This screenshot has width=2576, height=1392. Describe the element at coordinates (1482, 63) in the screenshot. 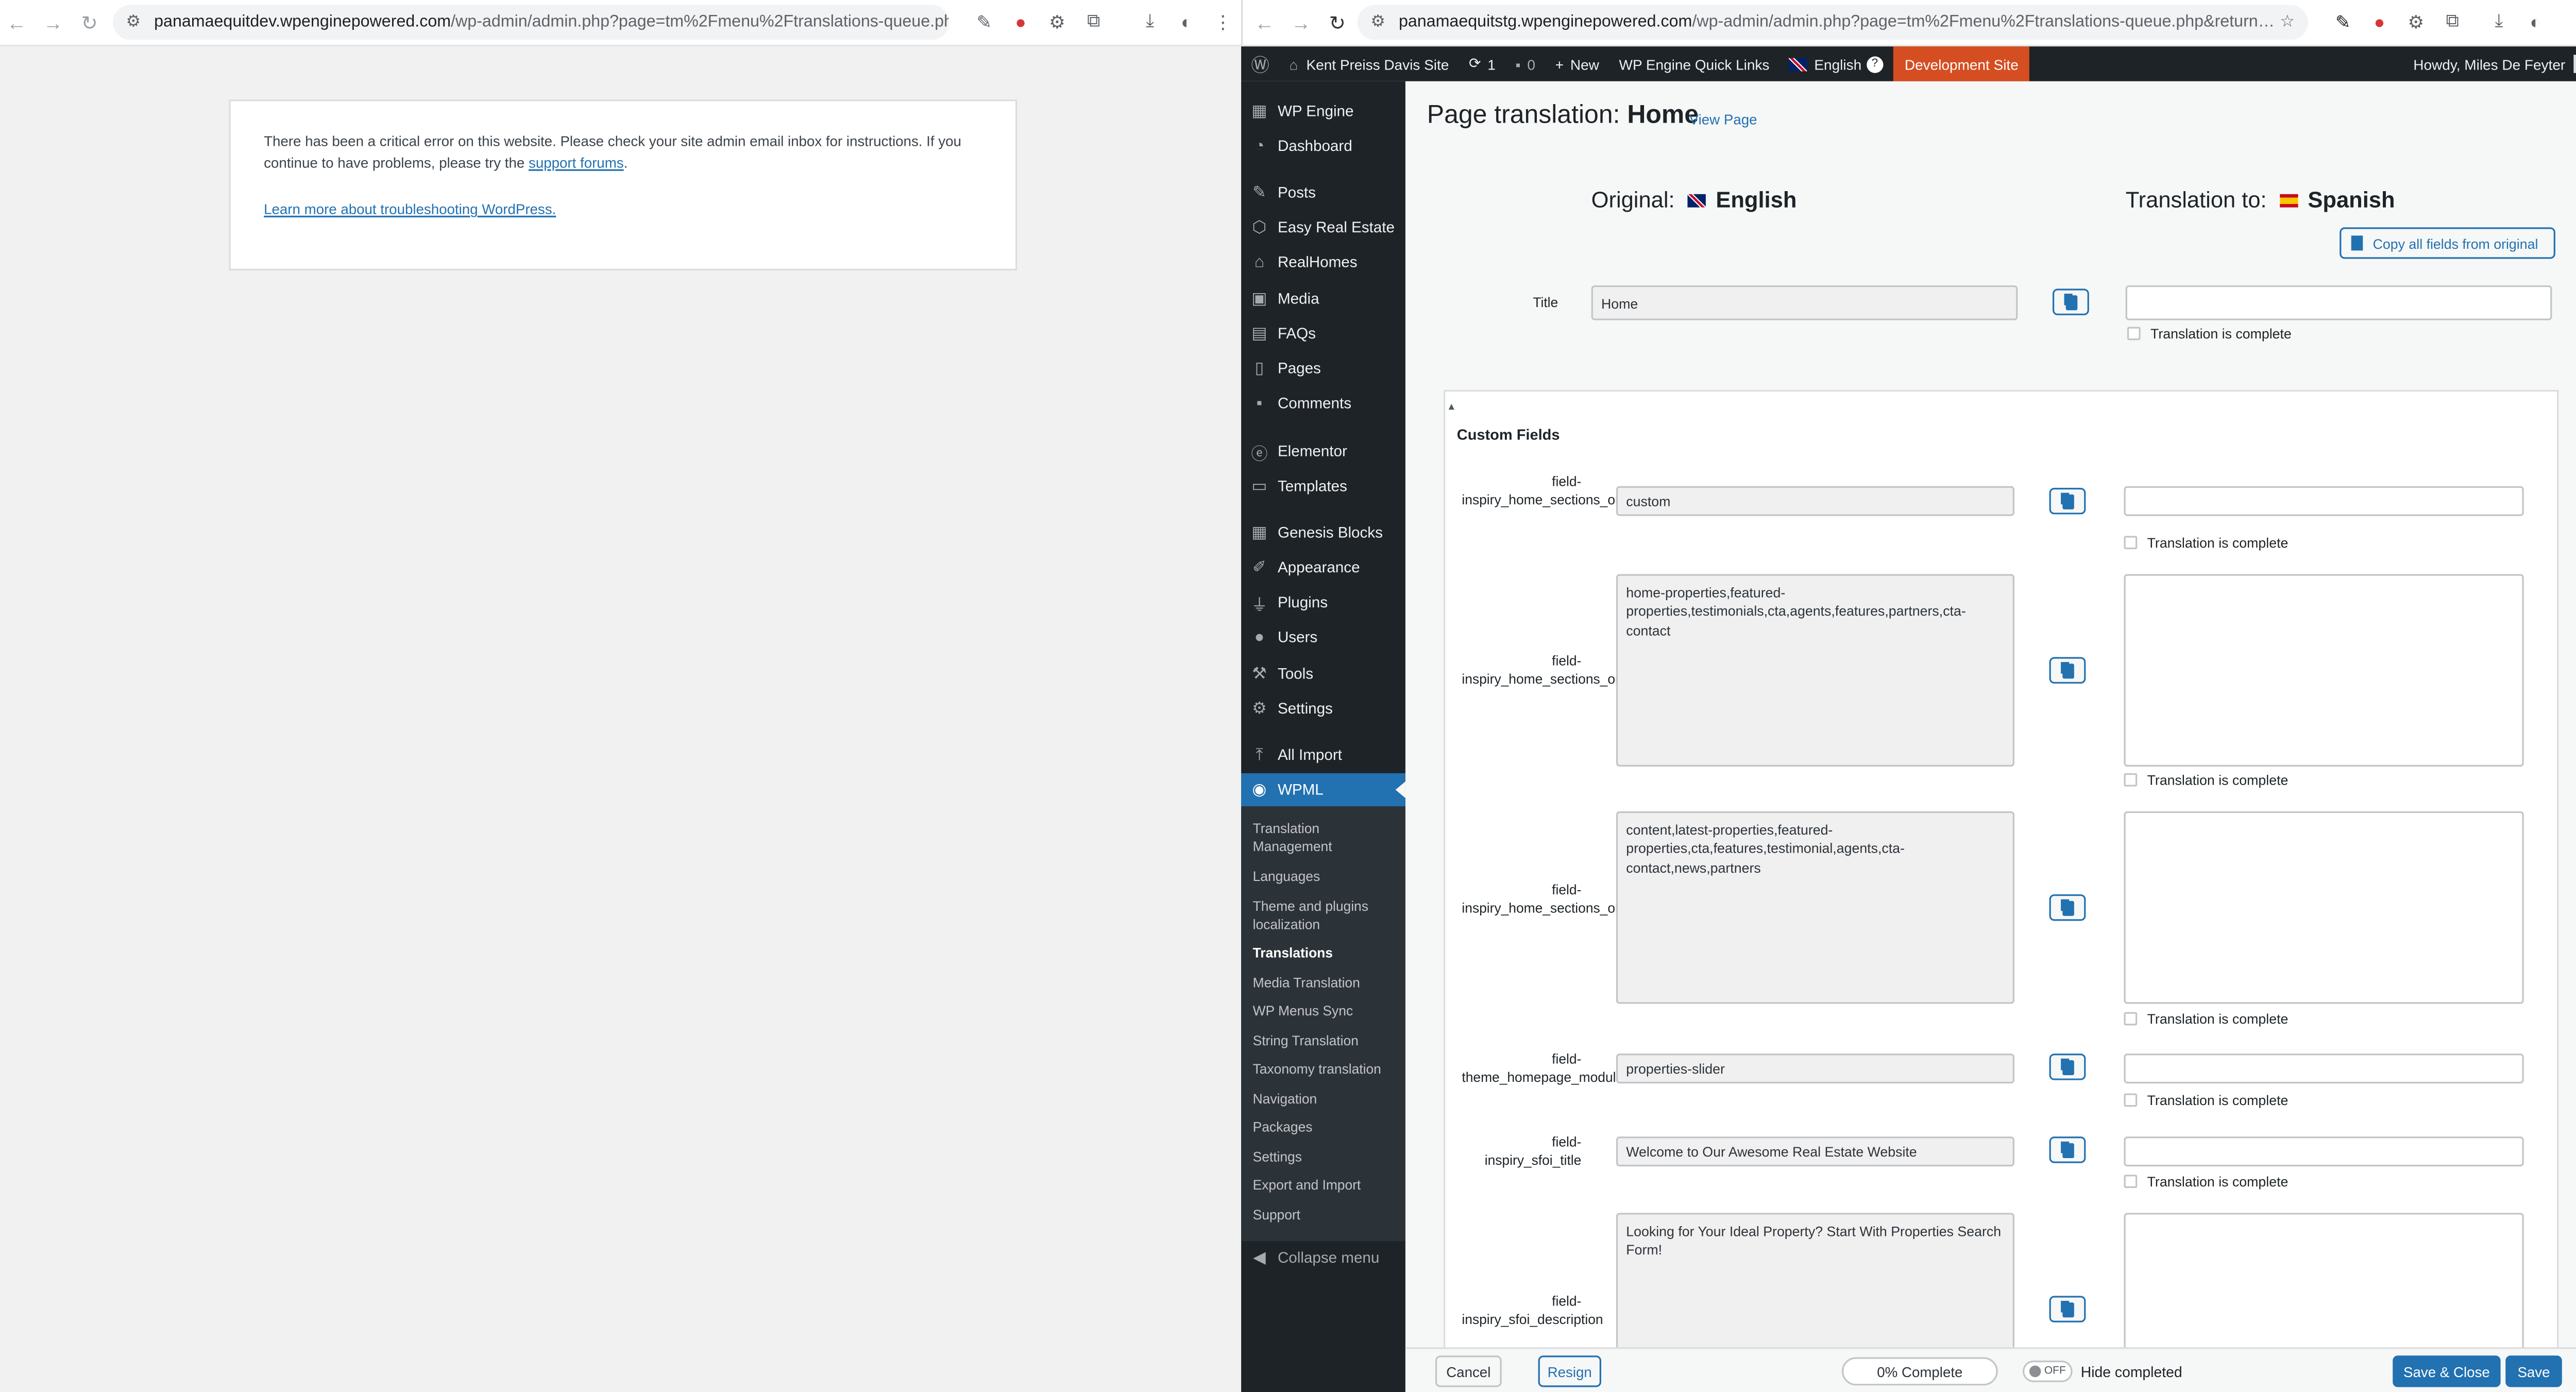

I see `updates-link: ⟳ 1` at that location.